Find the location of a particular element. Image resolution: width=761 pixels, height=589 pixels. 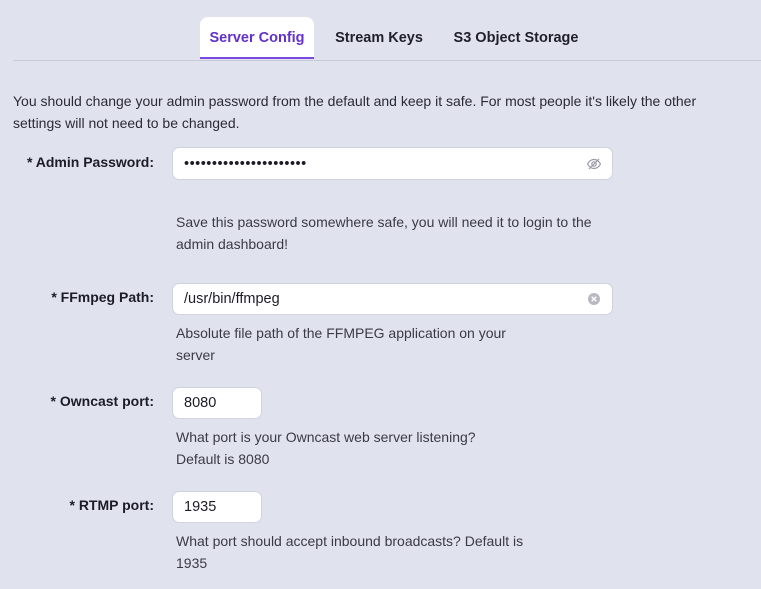

tab-server-config: Server Config is located at coordinates (257, 38).